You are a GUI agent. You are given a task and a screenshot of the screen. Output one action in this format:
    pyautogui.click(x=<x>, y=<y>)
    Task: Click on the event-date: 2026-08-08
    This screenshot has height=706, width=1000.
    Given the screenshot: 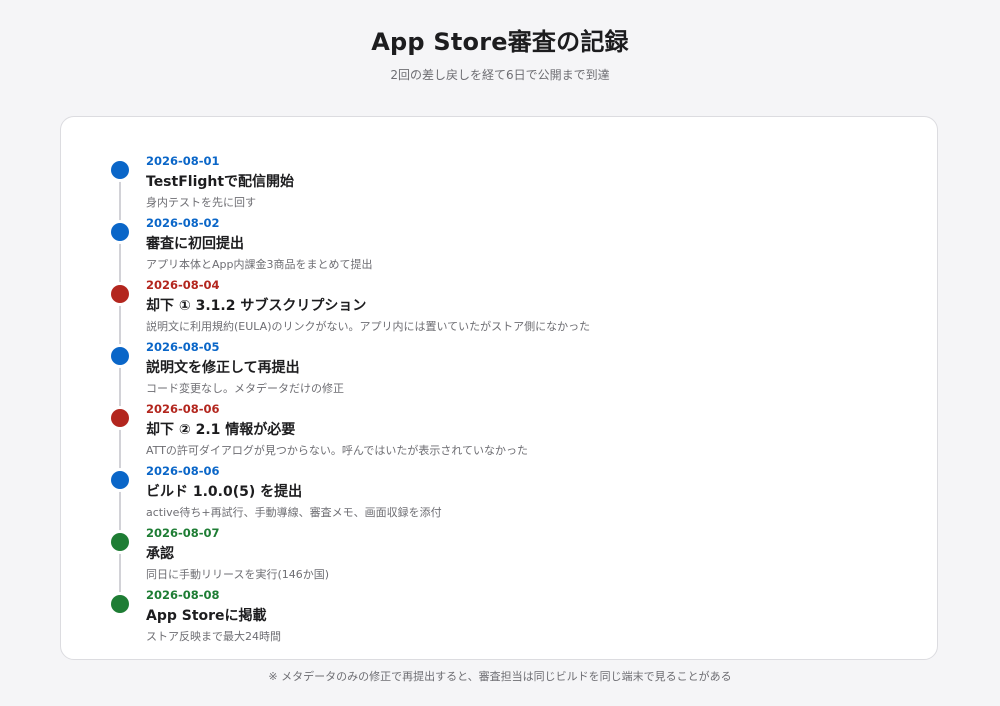 What is the action you would take?
    pyautogui.click(x=183, y=595)
    